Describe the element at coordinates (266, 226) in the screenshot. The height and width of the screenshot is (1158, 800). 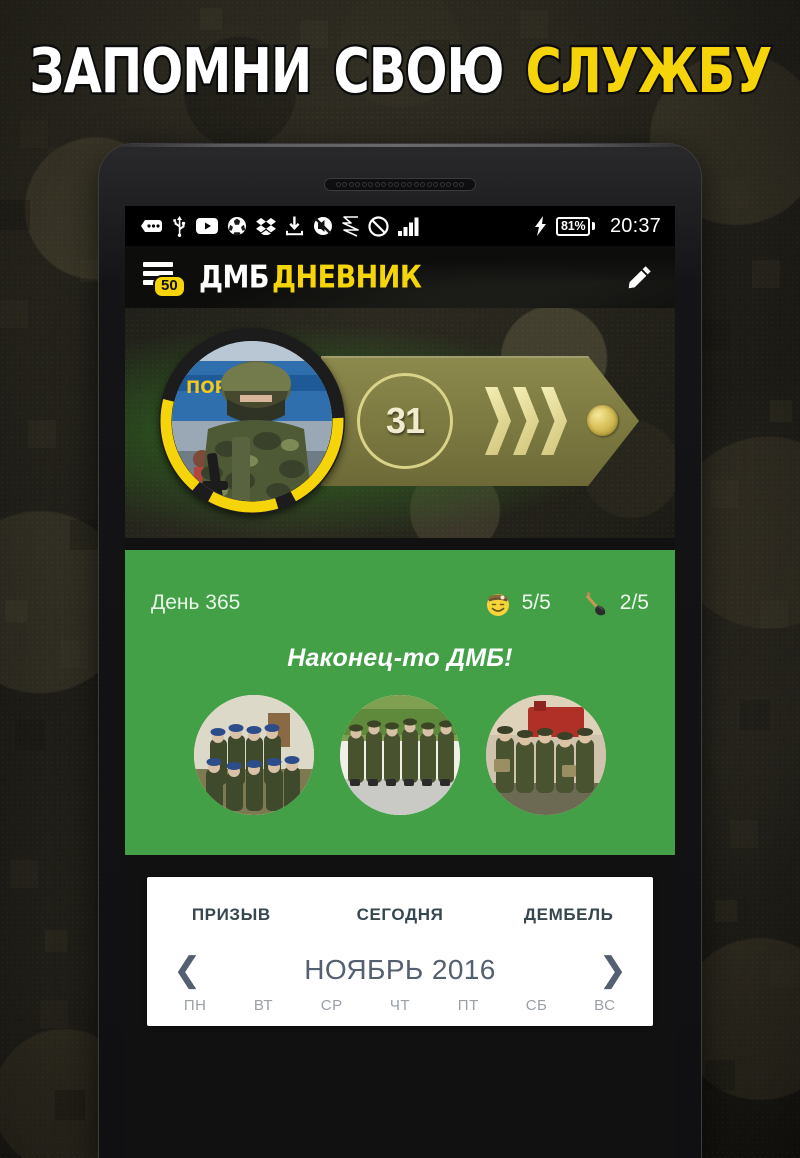
I see `dropbox-icon` at that location.